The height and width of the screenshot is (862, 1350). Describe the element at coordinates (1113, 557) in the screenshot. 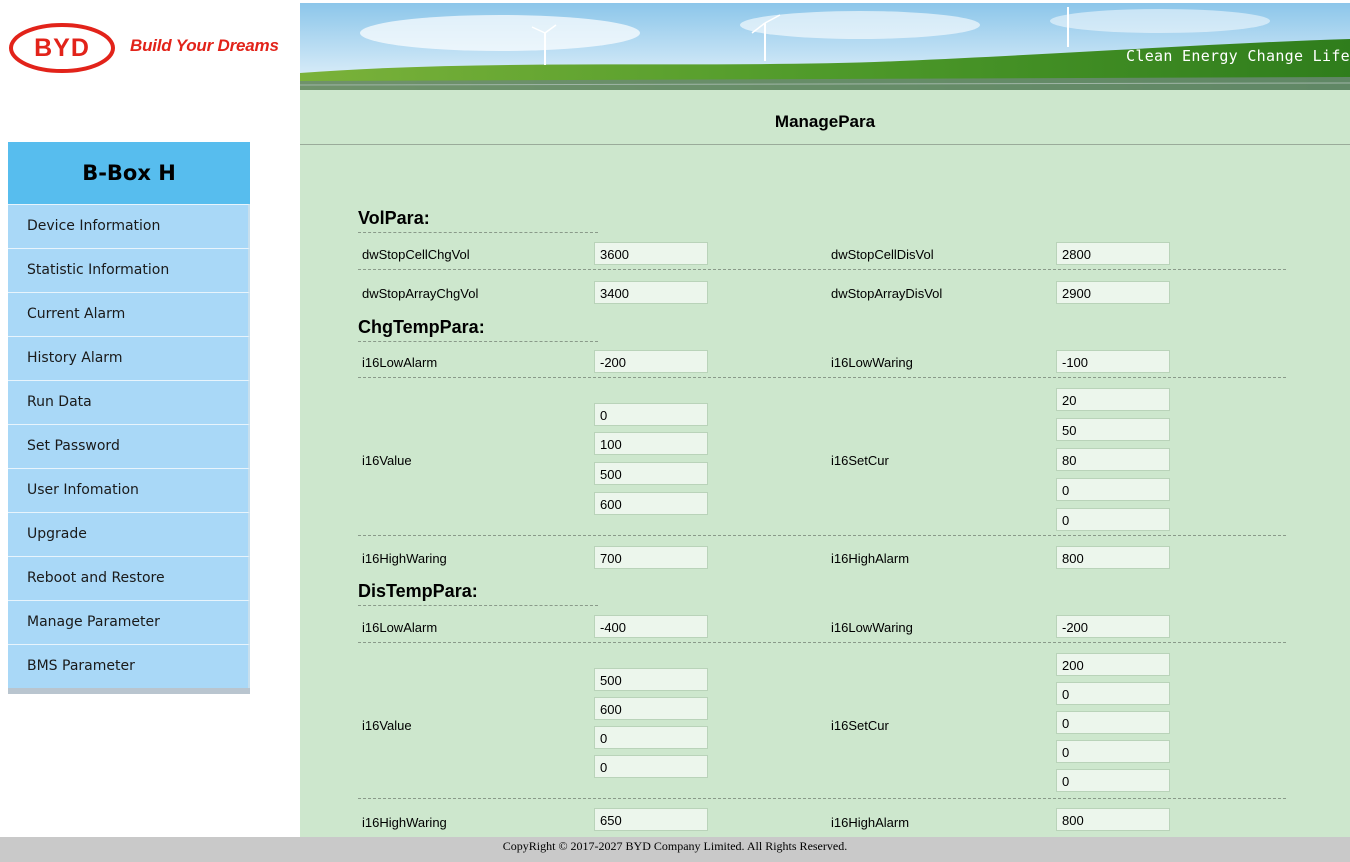

I see `field-chg-high-alarm: 800` at that location.